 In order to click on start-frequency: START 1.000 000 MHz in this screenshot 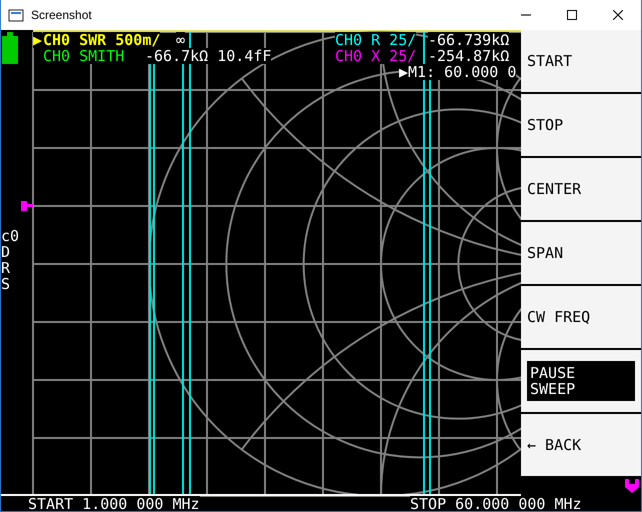, I will do `click(114, 503)`.